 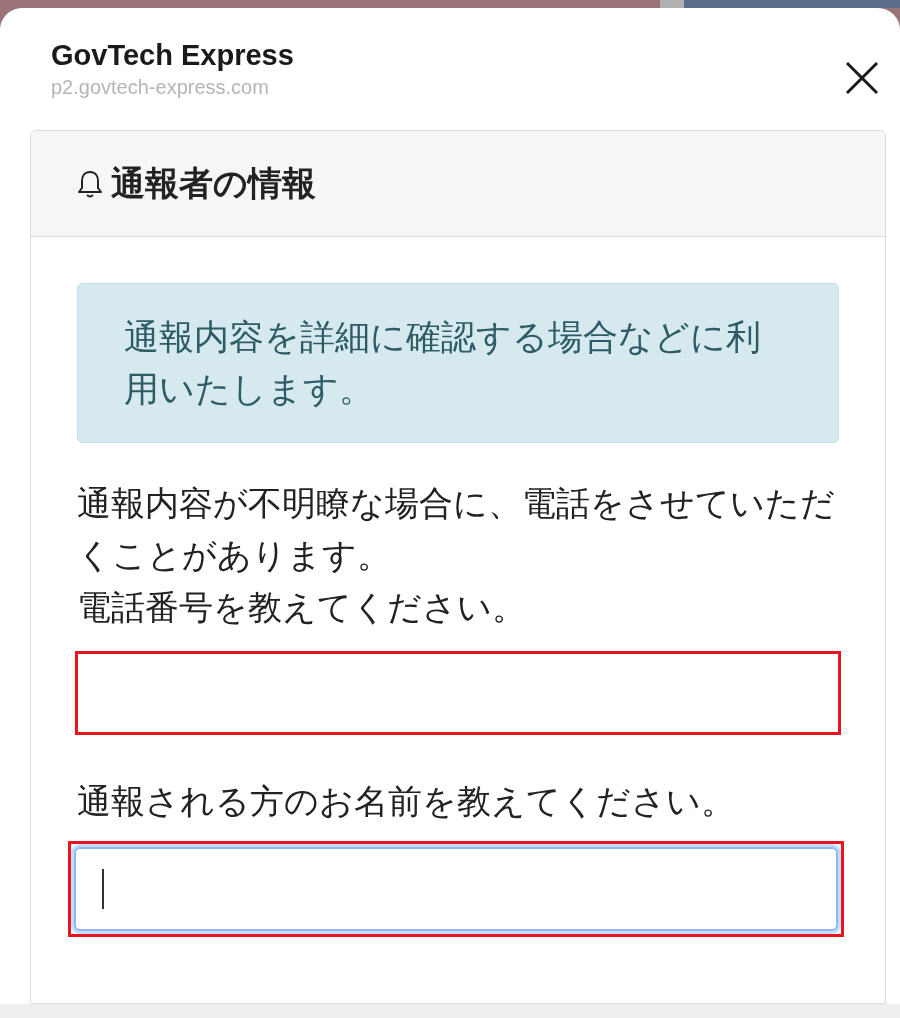 I want to click on card-title: 通報者の情報, so click(x=213, y=183).